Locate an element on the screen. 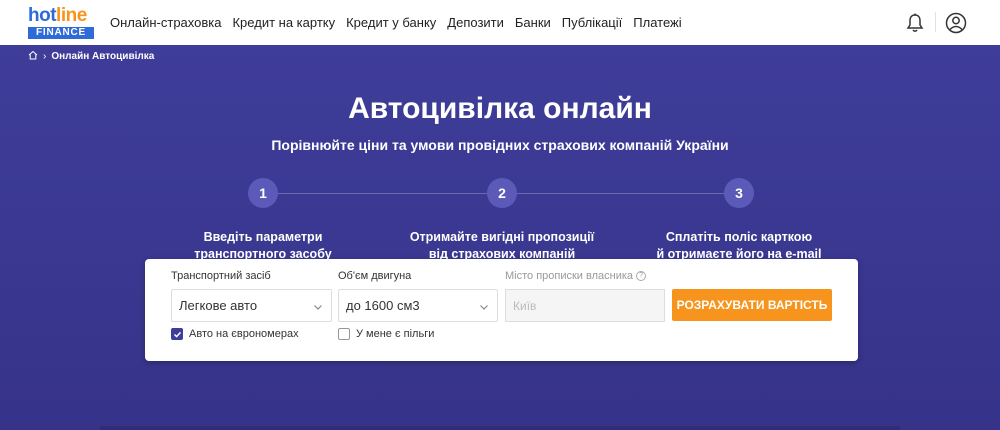 This screenshot has height=430, width=1000. nav-credit-card: Кредит на картку is located at coordinates (283, 22).